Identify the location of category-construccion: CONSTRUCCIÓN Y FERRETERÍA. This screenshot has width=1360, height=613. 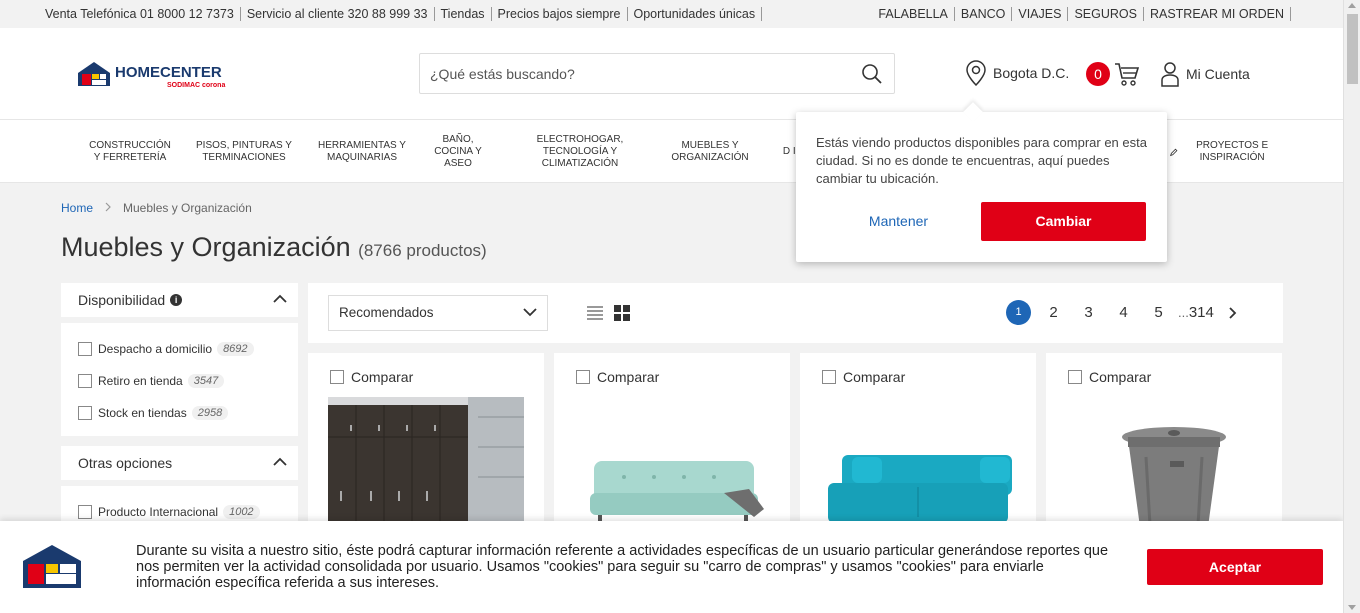
(130, 151).